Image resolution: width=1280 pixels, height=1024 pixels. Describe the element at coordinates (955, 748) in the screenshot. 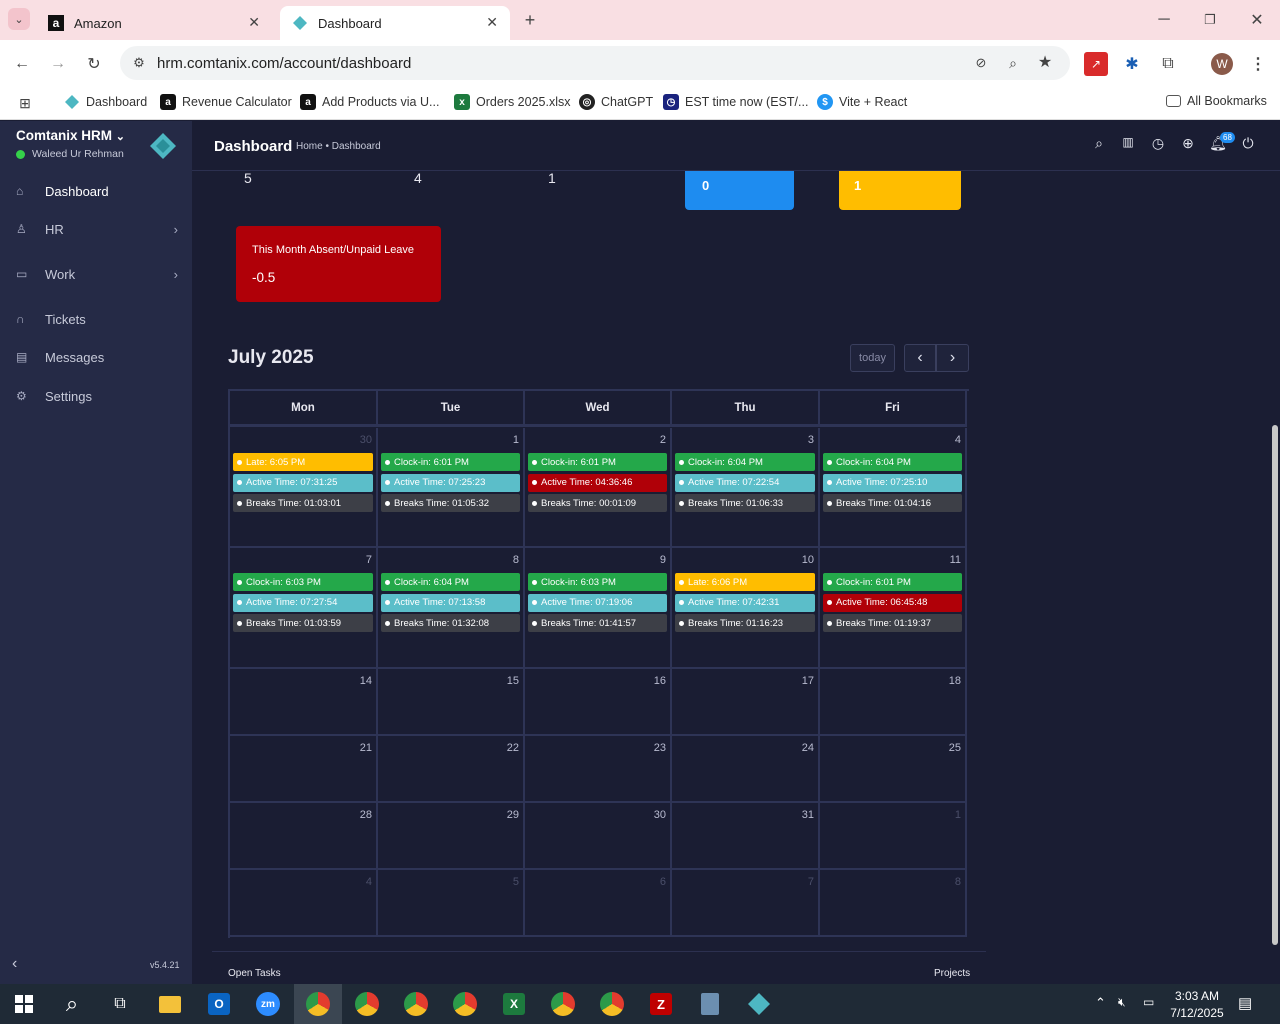

I see `day-number: 25` at that location.